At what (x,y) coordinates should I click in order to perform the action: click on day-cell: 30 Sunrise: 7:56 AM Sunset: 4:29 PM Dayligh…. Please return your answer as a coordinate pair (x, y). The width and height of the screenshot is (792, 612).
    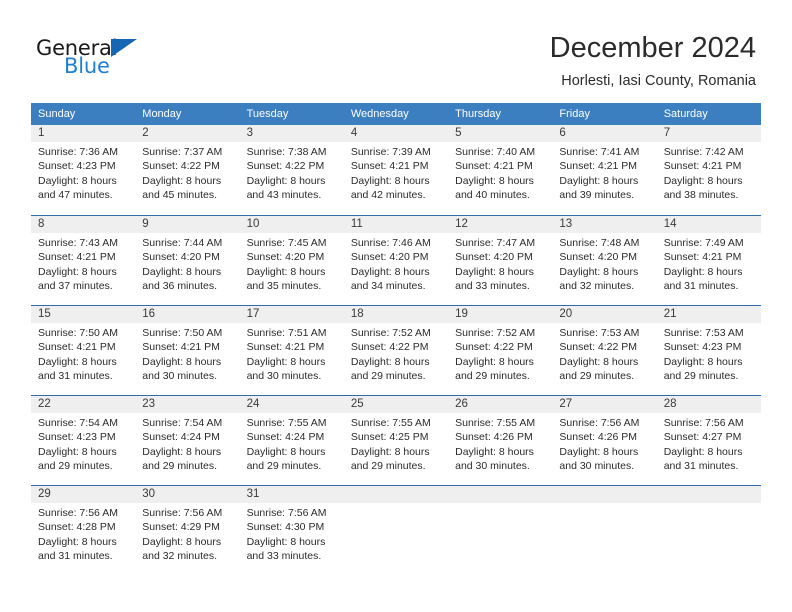
    Looking at the image, I should click on (187, 531).